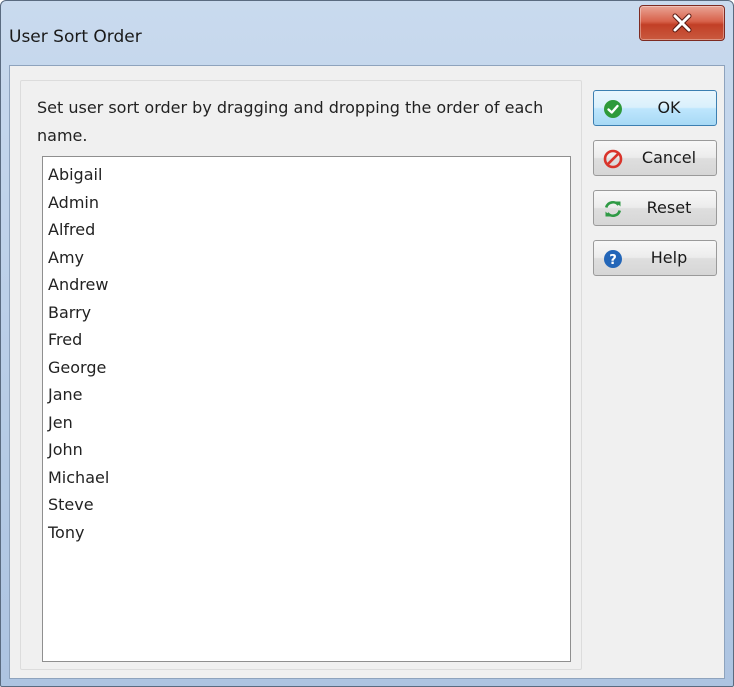 The width and height of the screenshot is (734, 687). Describe the element at coordinates (669, 207) in the screenshot. I see `reset-button-label: Reset` at that location.